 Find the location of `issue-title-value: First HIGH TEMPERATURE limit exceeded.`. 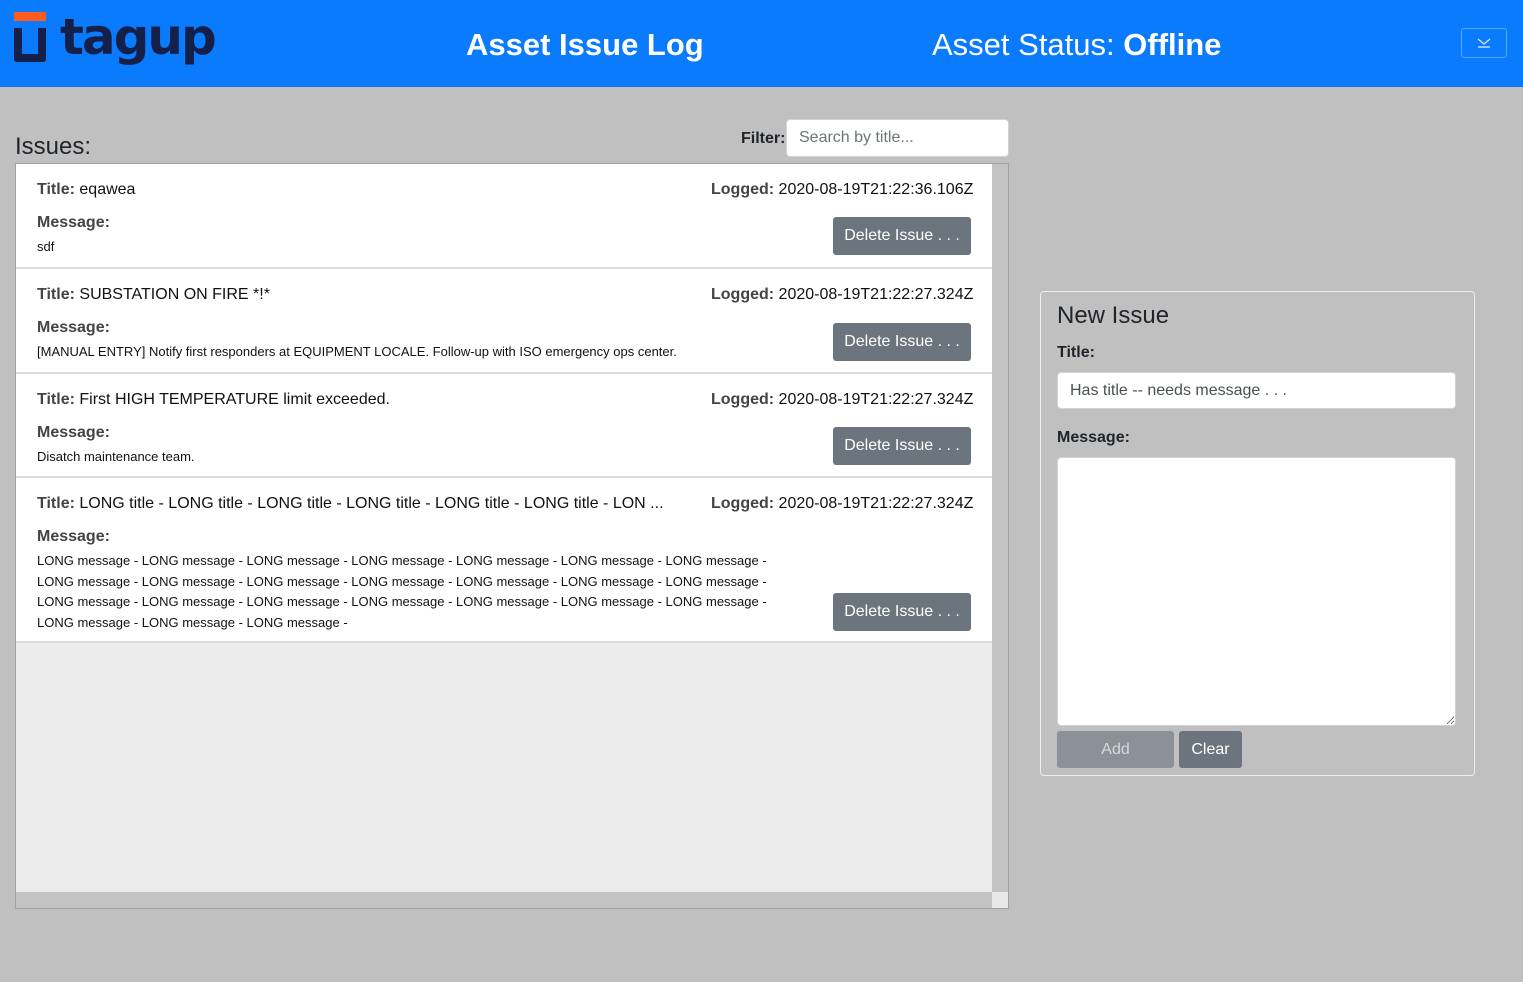

issue-title-value: First HIGH TEMPERATURE limit exceeded. is located at coordinates (234, 399).